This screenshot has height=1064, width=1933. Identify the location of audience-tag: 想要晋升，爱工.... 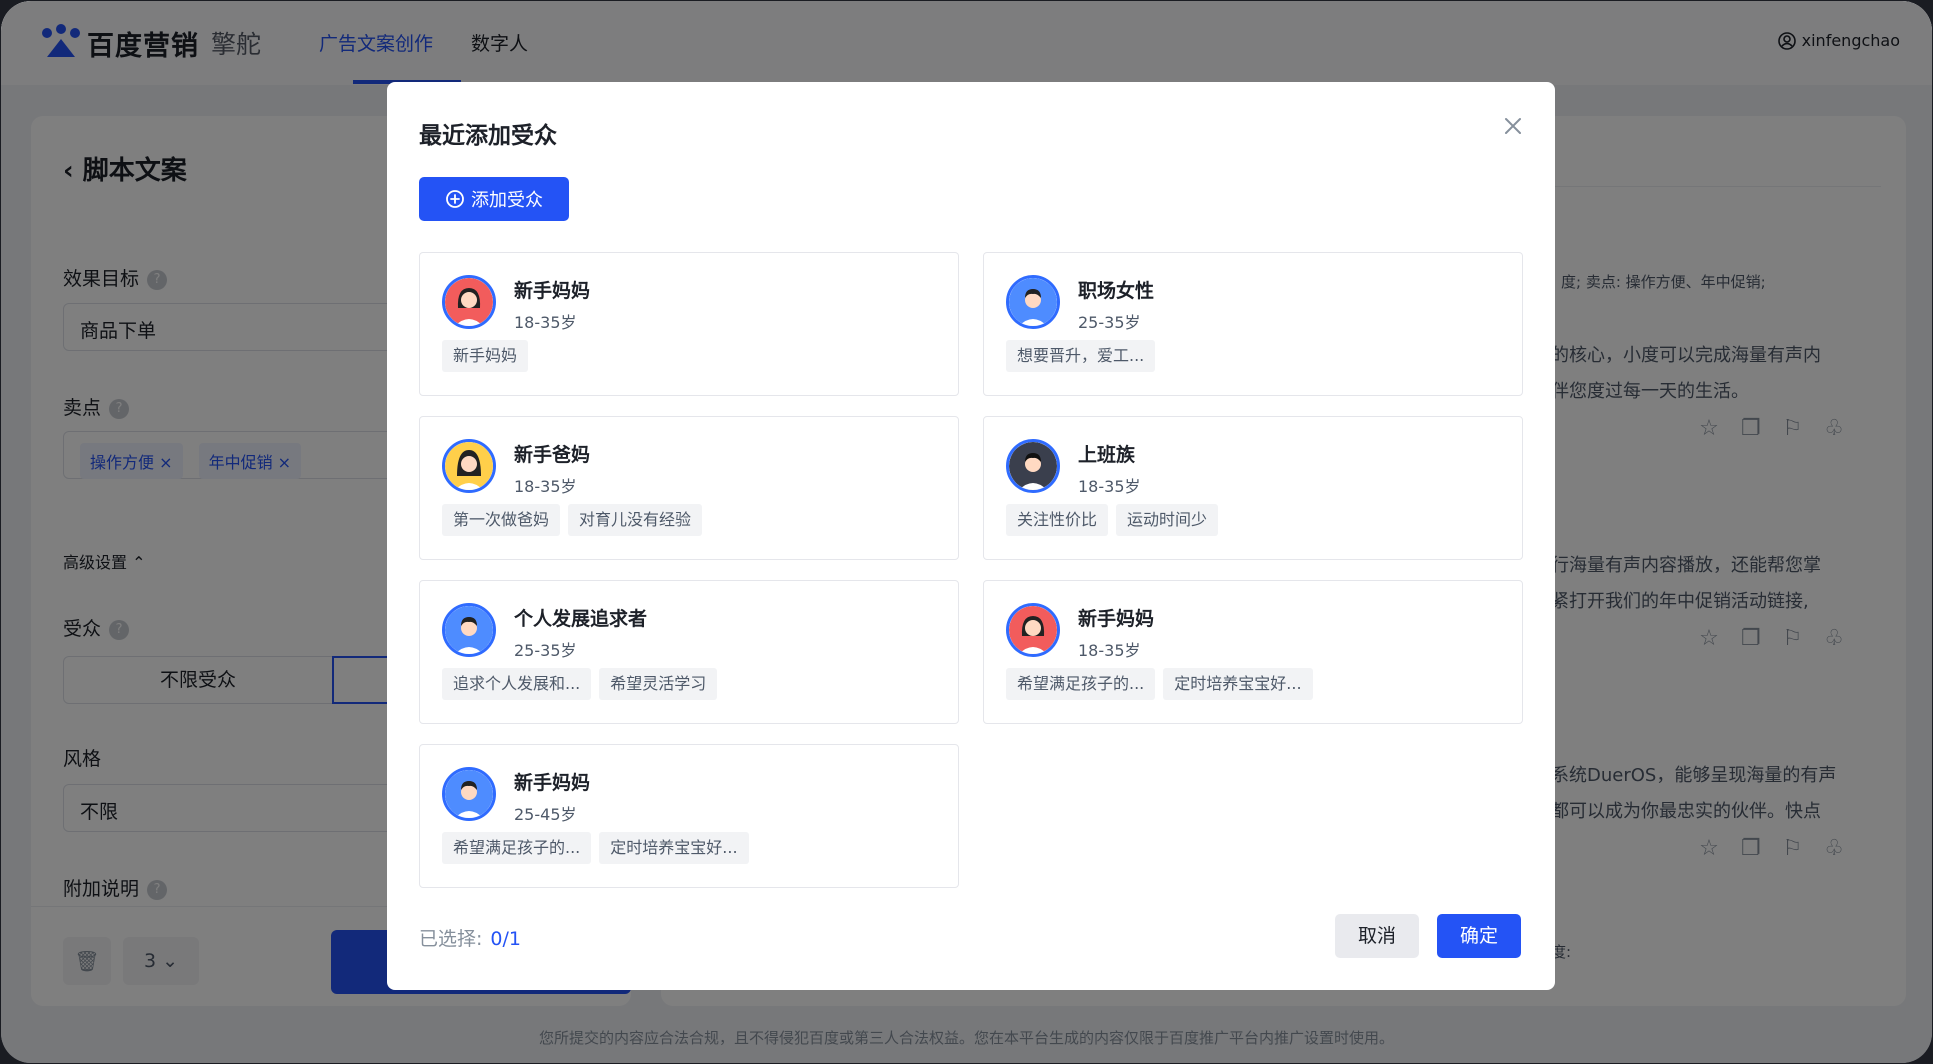
(1081, 356).